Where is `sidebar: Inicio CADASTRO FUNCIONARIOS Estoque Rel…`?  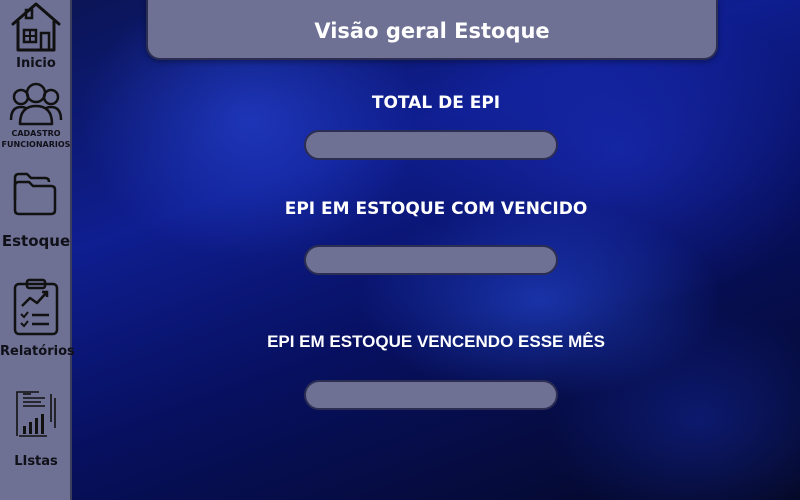 sidebar: Inicio CADASTRO FUNCIONARIOS Estoque Rel… is located at coordinates (37, 250).